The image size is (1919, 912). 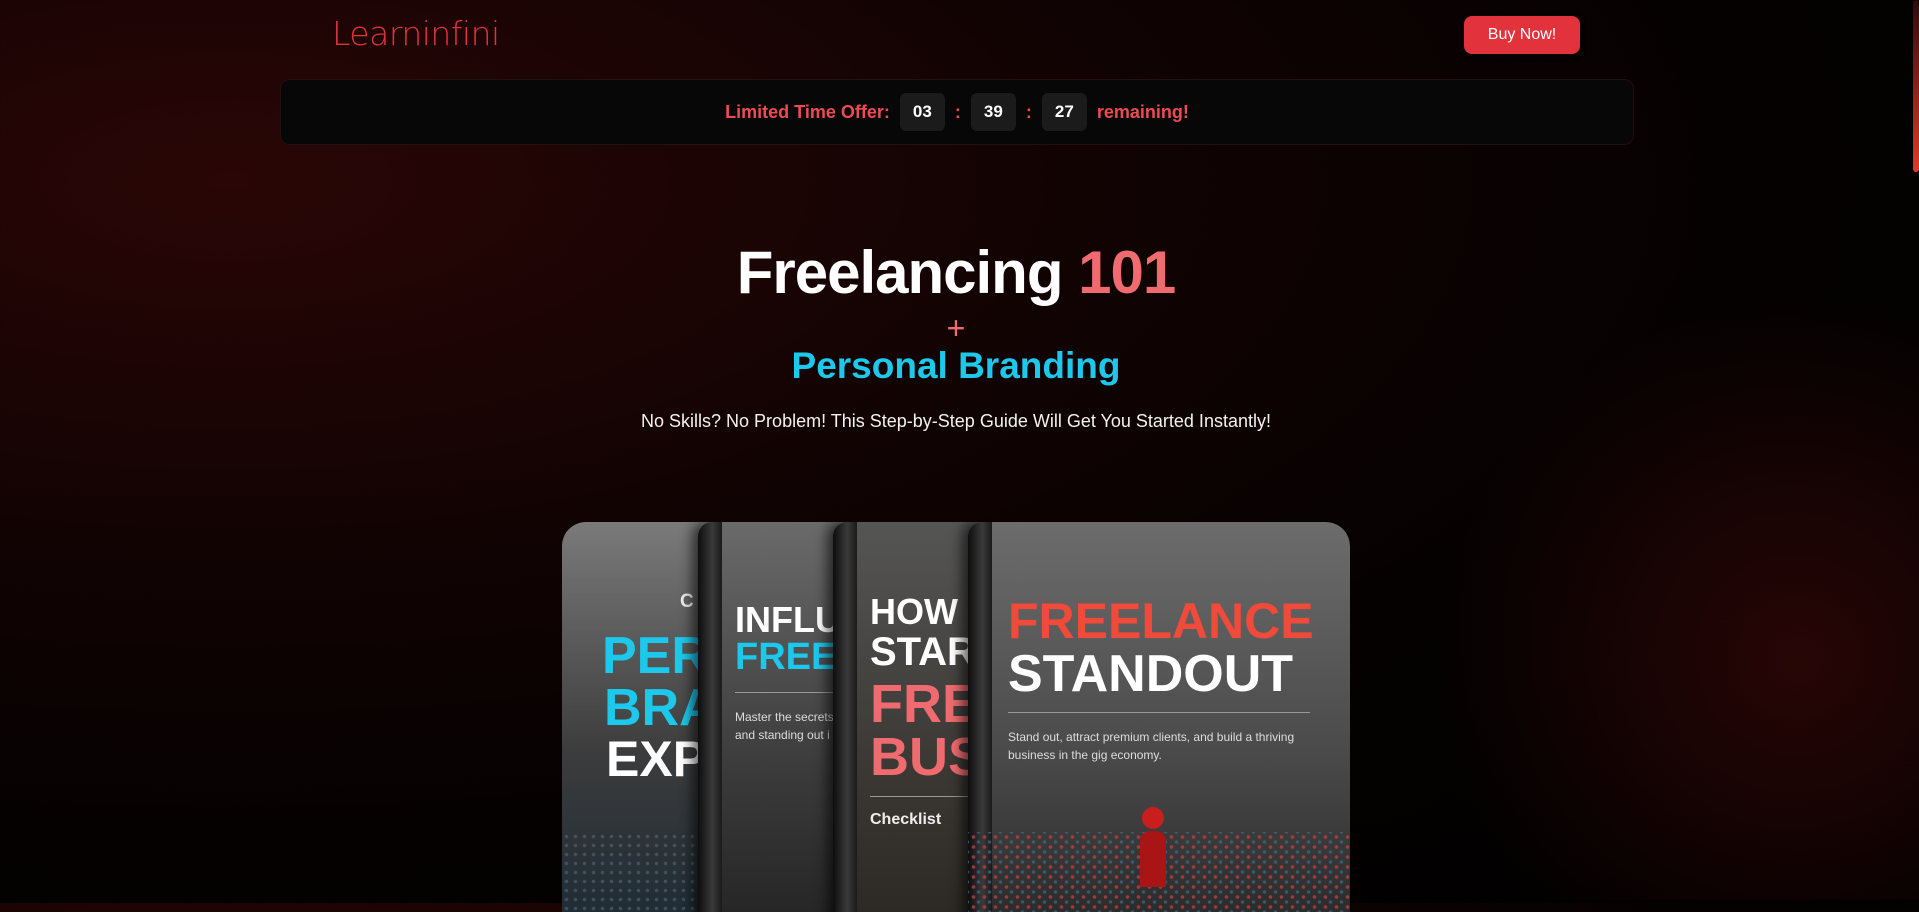 What do you see at coordinates (906, 819) in the screenshot?
I see `book-label: Checklist` at bounding box center [906, 819].